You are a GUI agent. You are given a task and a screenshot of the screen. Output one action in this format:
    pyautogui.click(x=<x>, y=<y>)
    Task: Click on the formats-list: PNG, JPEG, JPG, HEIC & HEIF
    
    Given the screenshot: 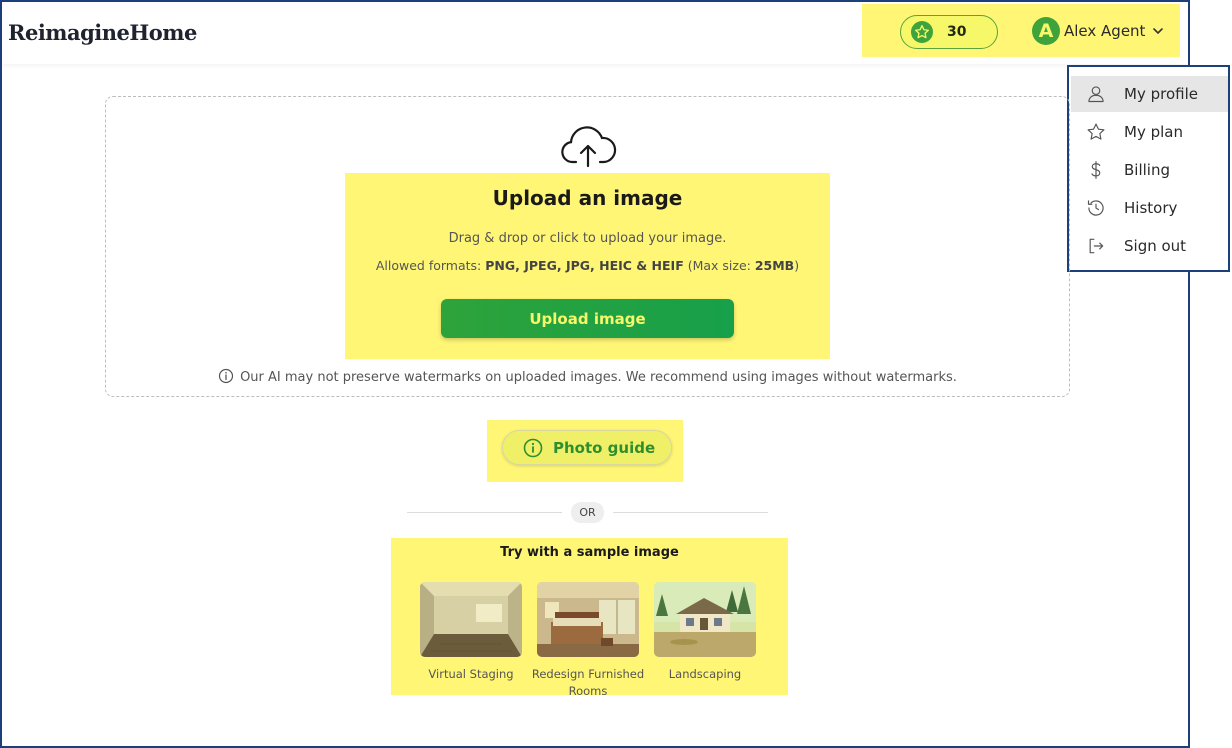 What is the action you would take?
    pyautogui.click(x=584, y=265)
    